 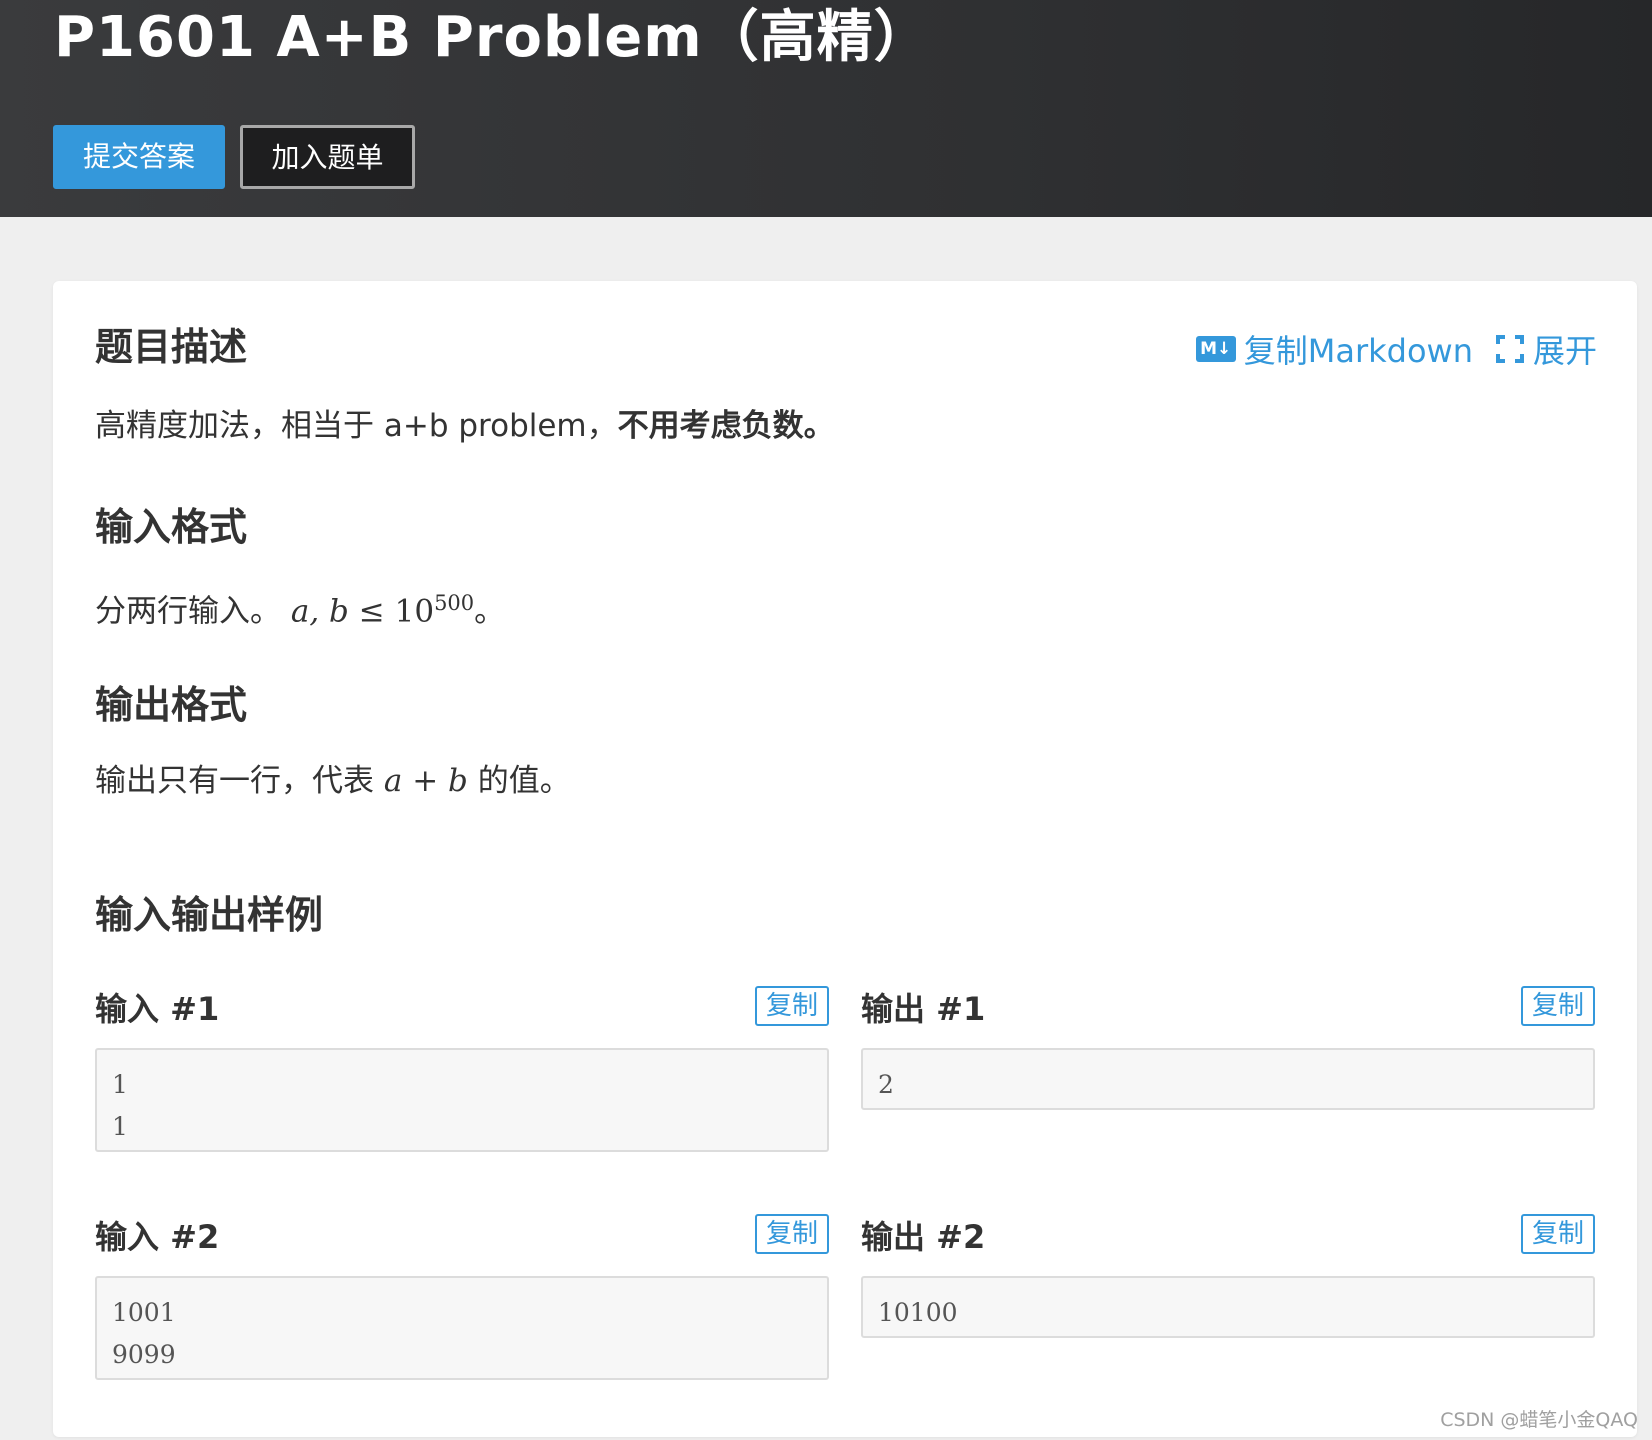 I want to click on submit-answer-button: 提交答案, so click(x=139, y=157).